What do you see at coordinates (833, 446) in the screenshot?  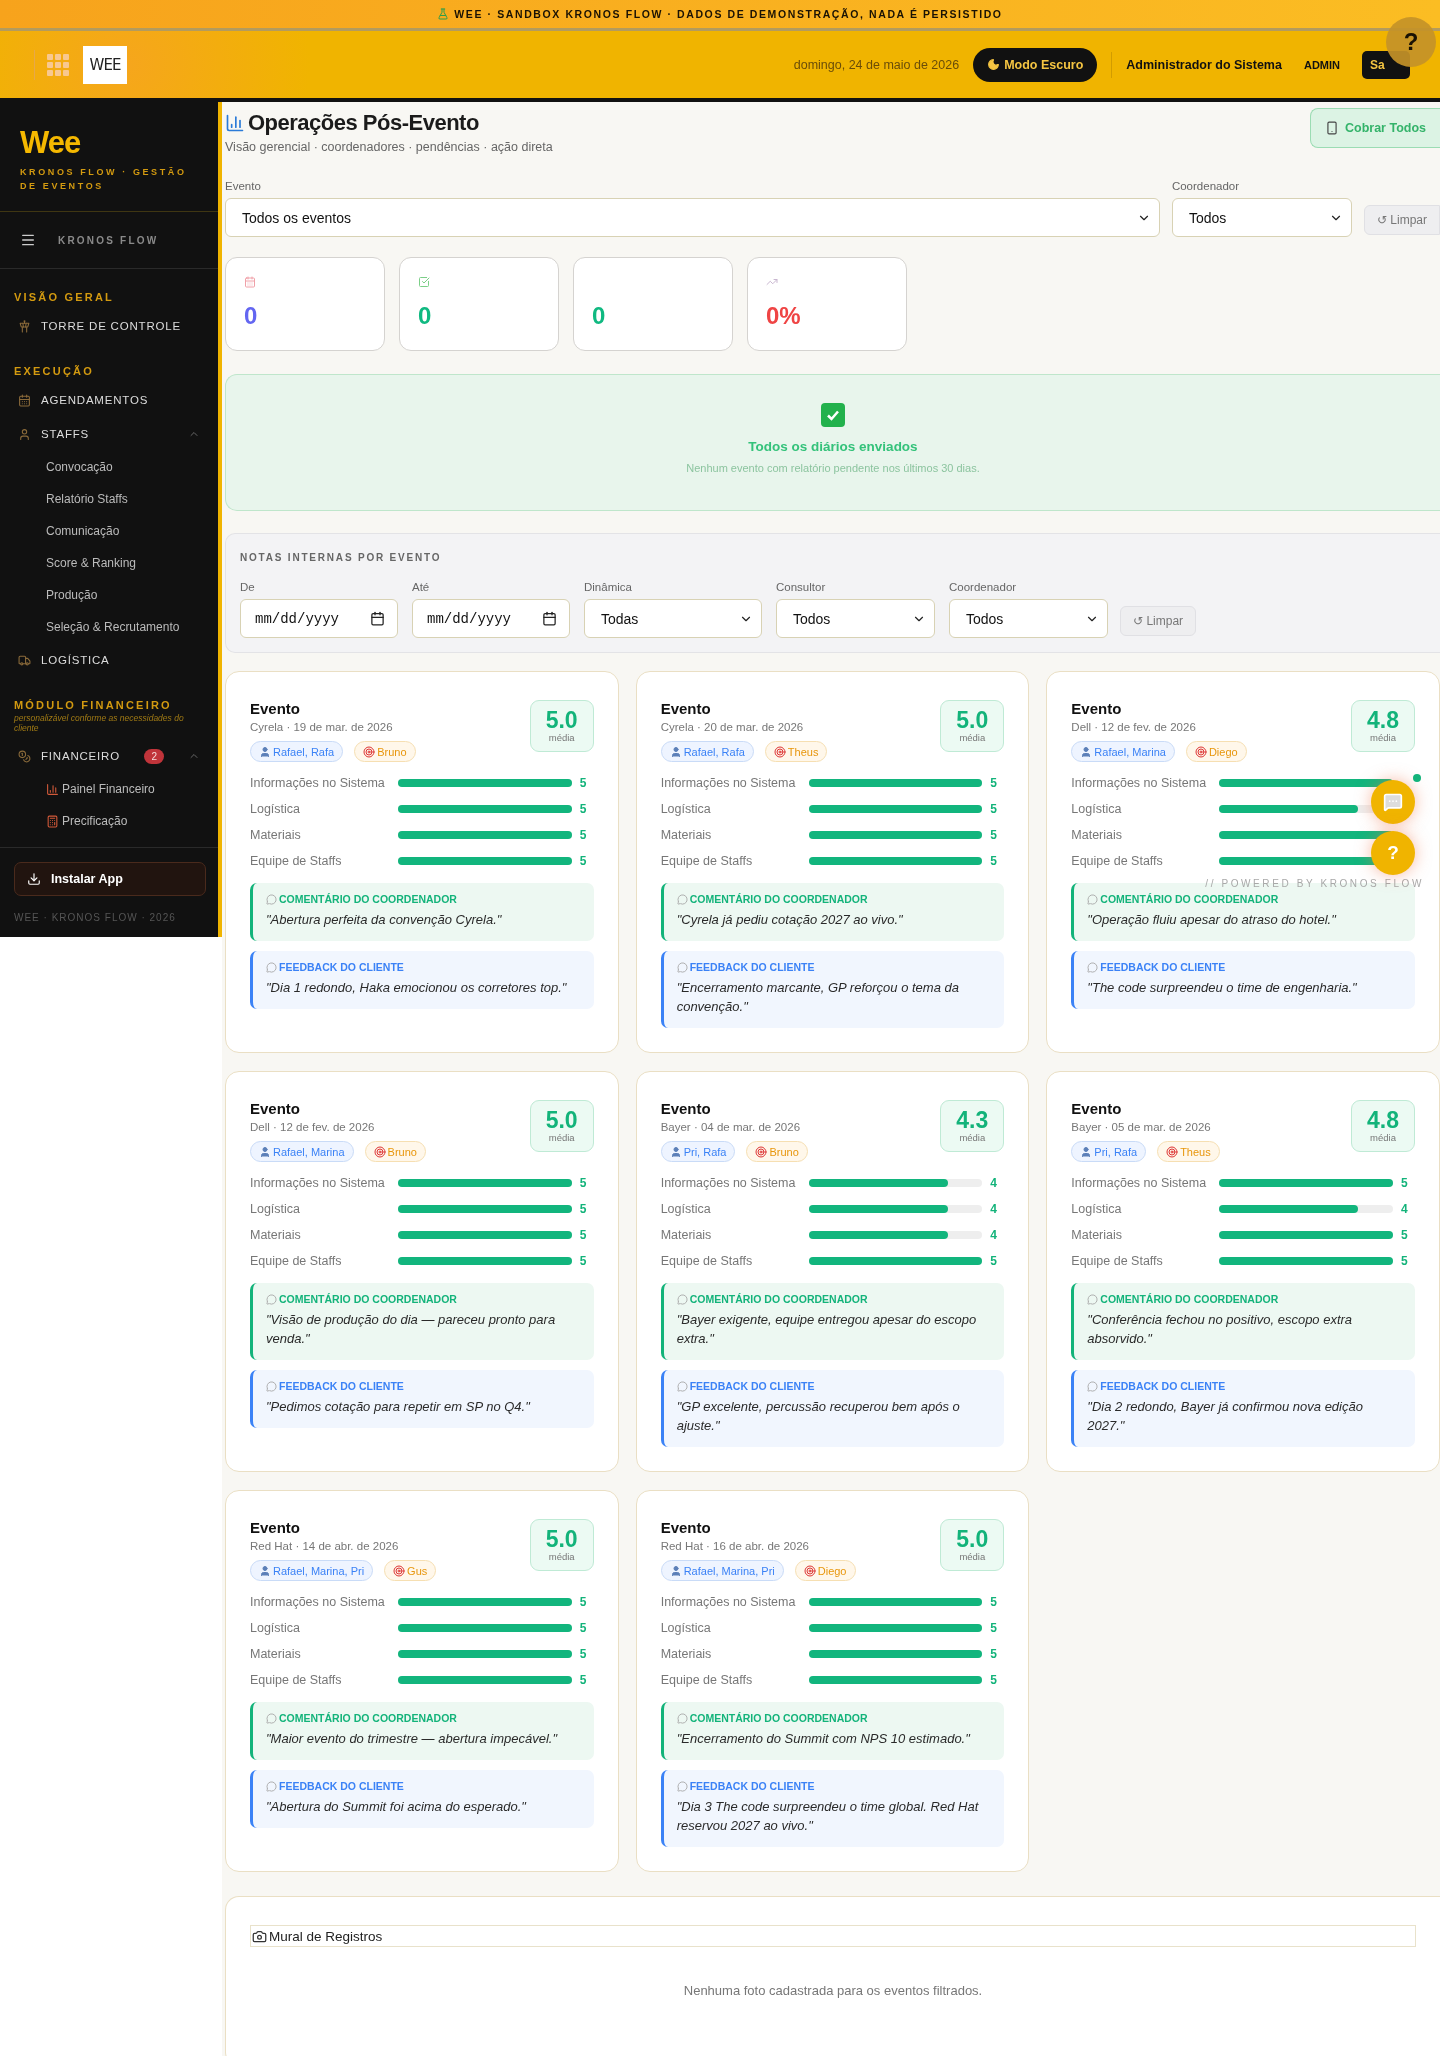 I see `success-title: Todos os diários enviados` at bounding box center [833, 446].